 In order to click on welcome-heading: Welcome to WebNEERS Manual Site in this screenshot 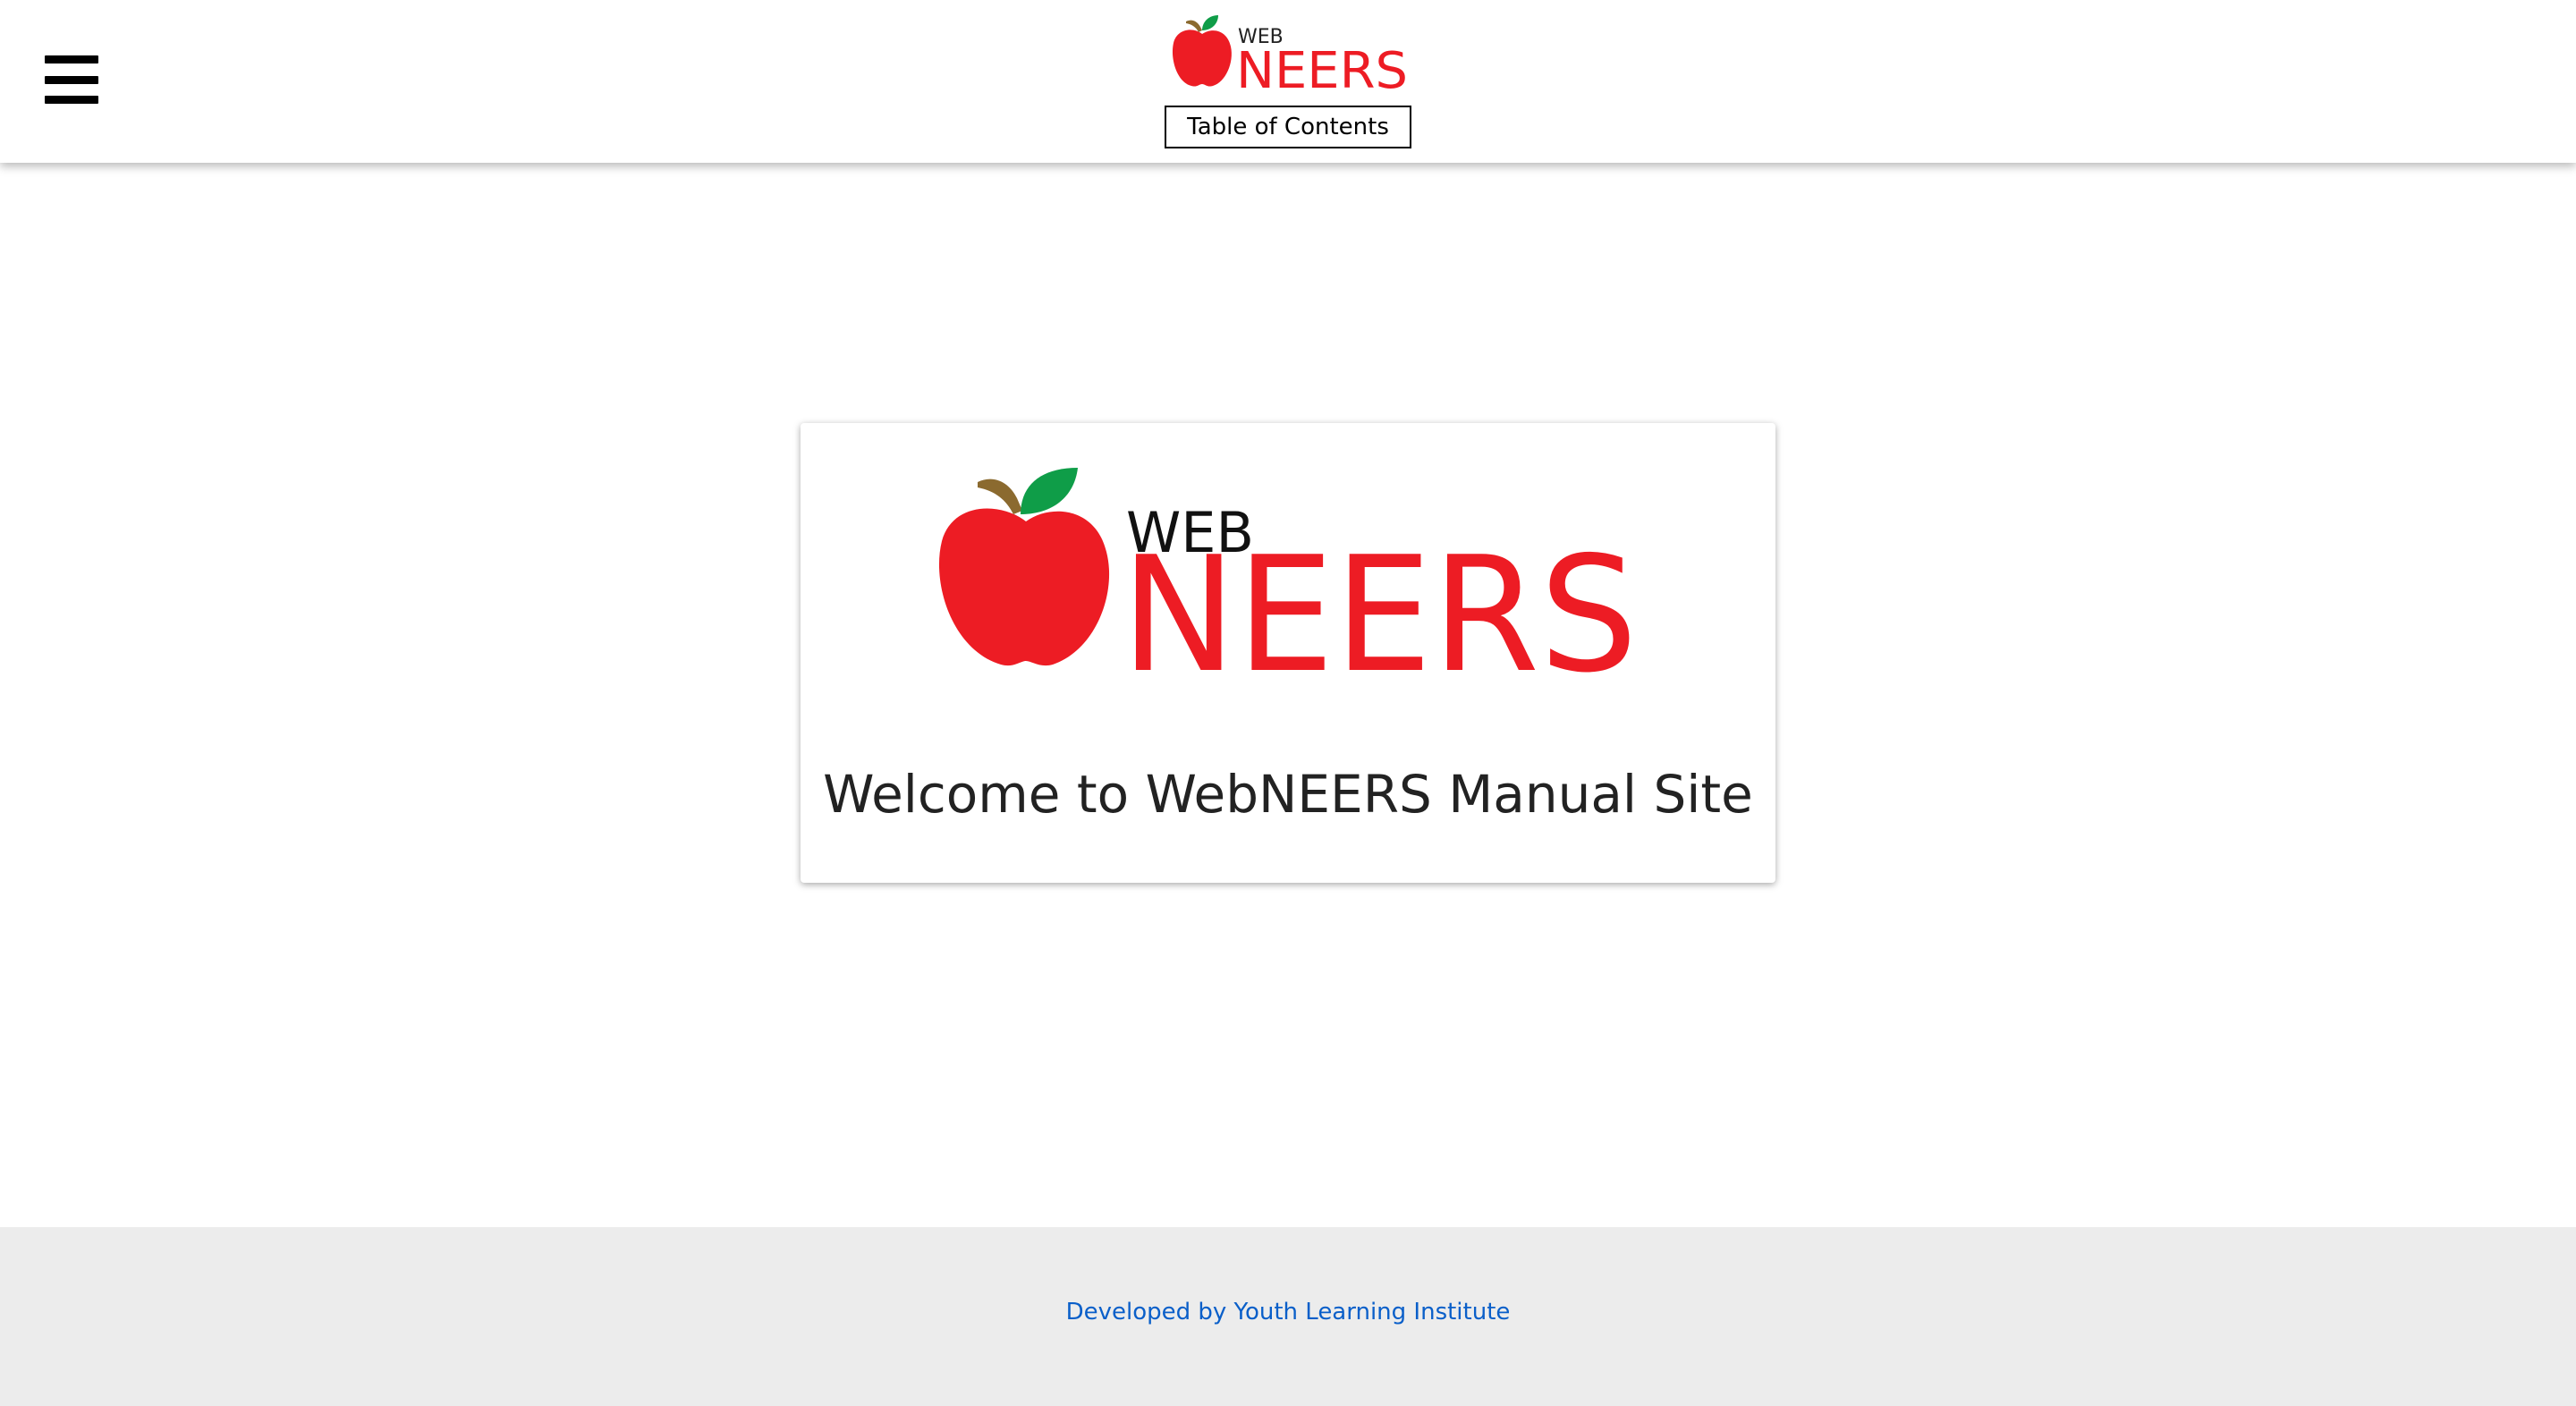, I will do `click(1288, 795)`.